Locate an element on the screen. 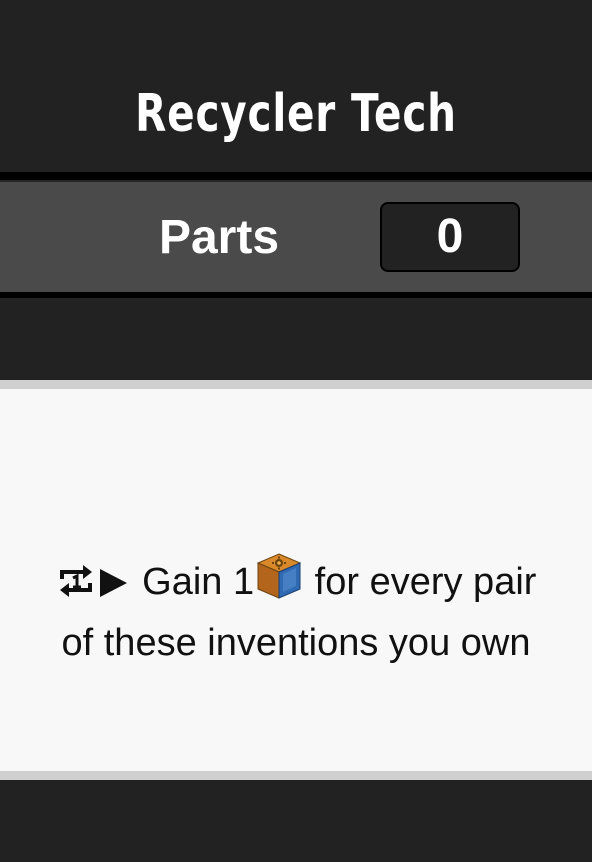 This screenshot has width=592, height=862. spacer-band is located at coordinates (296, 339).